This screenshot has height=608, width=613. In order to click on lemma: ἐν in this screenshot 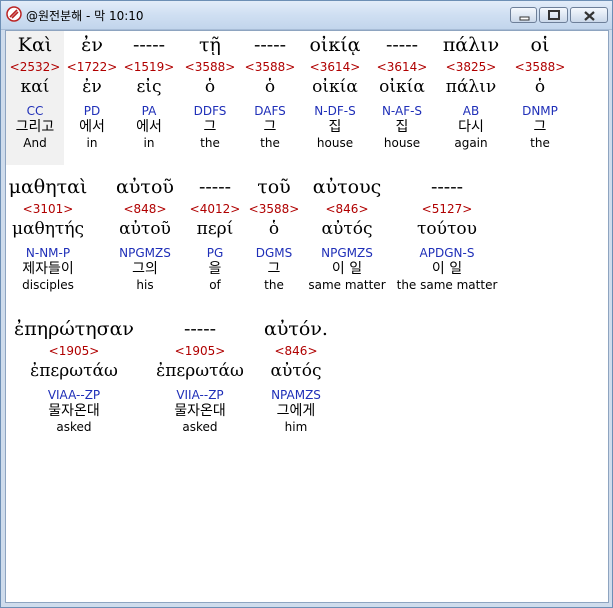, I will do `click(92, 87)`.